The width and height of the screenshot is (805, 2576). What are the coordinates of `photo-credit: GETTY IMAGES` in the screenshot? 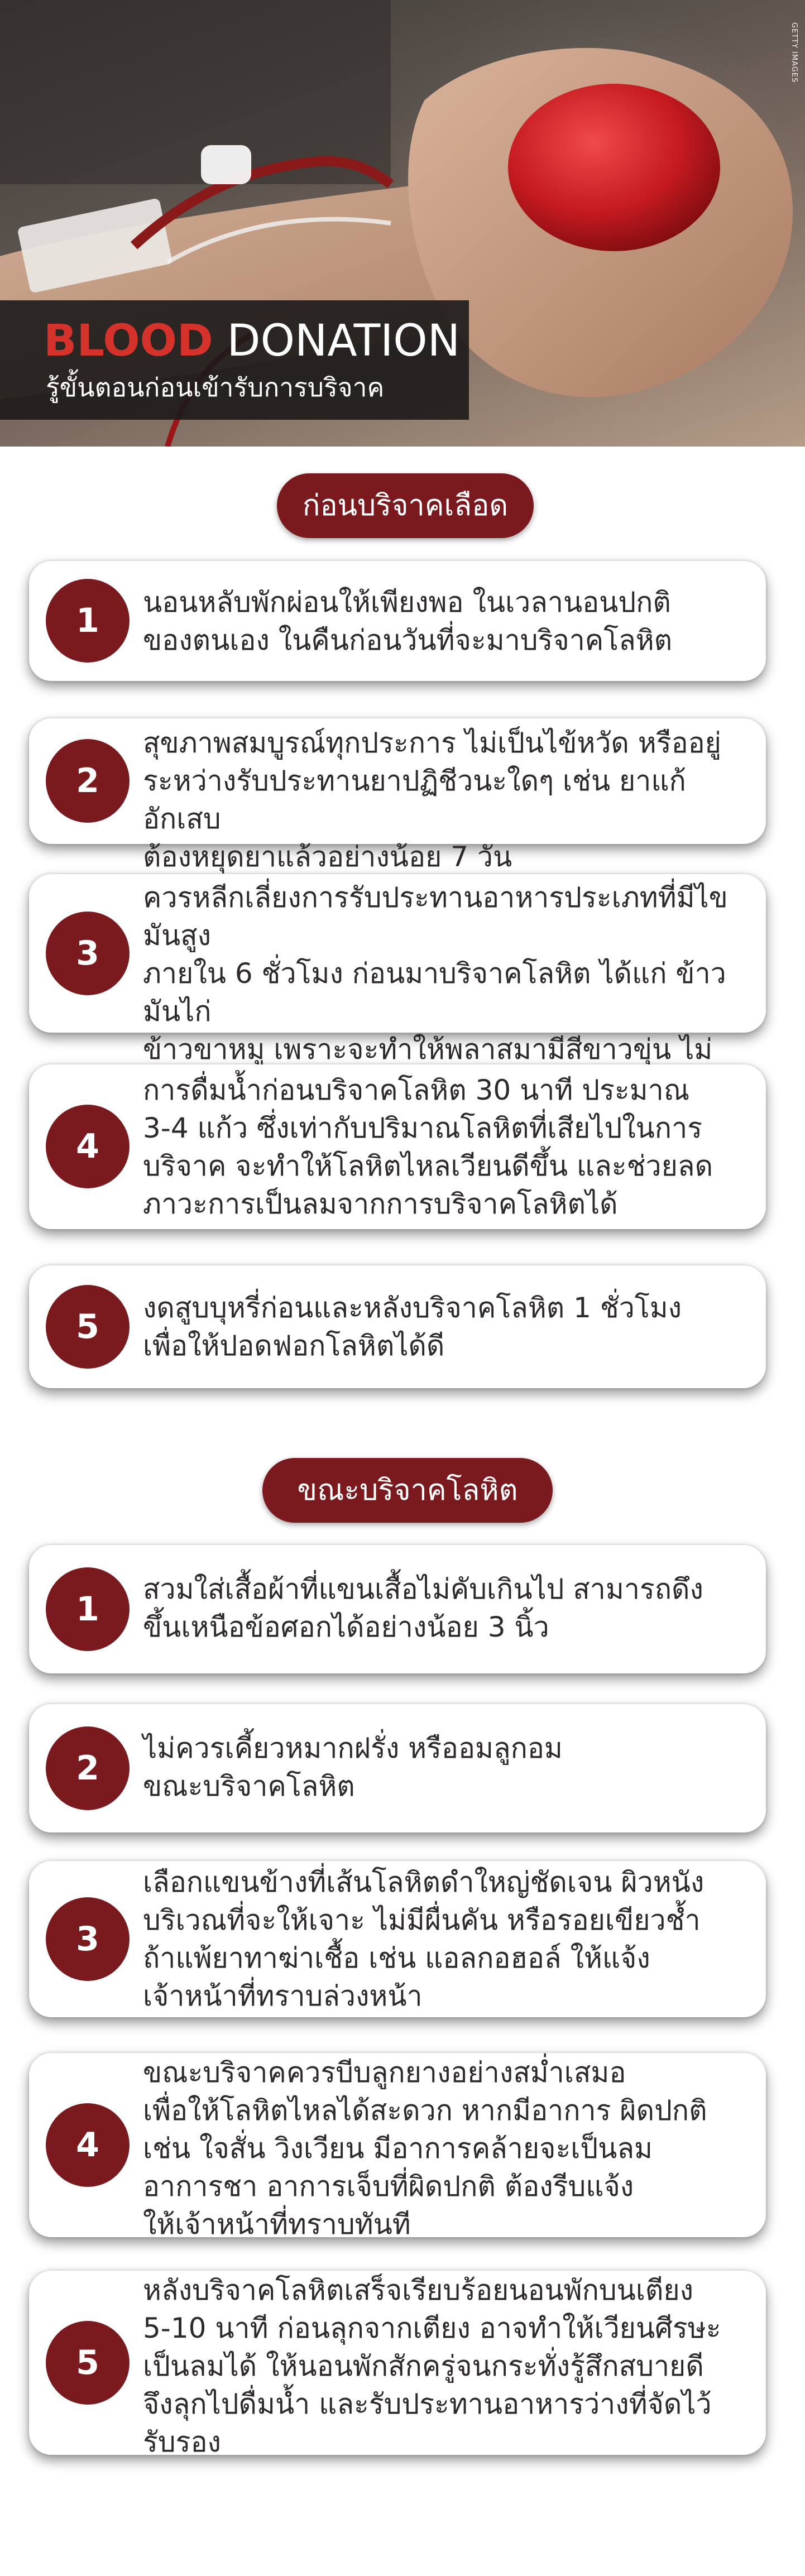 It's located at (794, 52).